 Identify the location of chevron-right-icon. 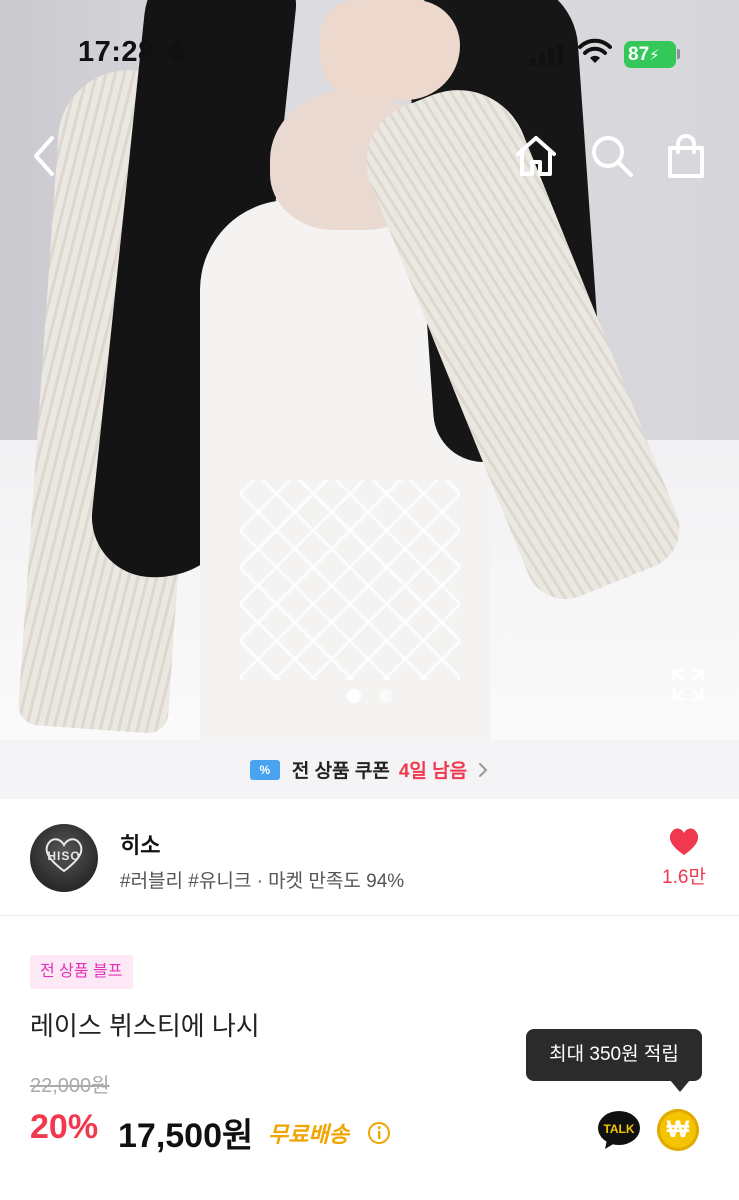
(483, 769).